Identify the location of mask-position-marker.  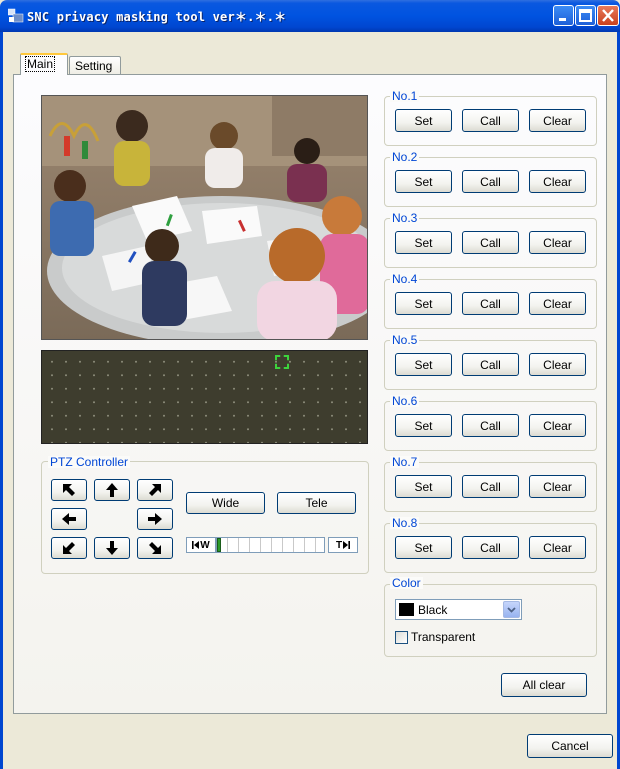
(282, 362).